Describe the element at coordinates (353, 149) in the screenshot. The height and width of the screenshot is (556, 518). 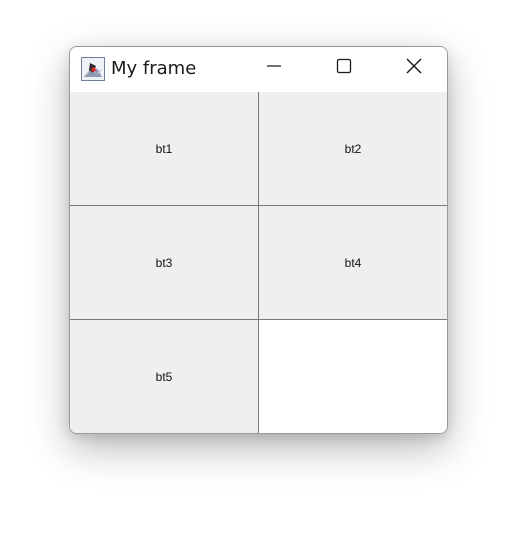
I see `bt2-button: bt2` at that location.